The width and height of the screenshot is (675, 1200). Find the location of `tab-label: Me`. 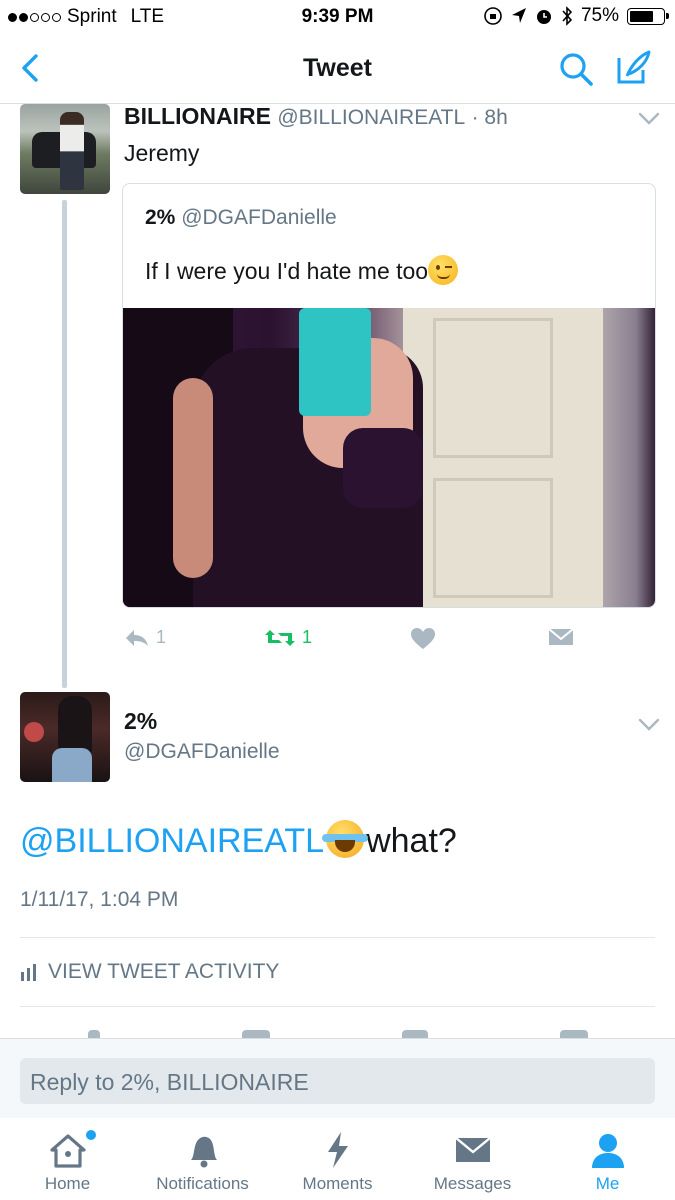

tab-label: Me is located at coordinates (607, 1183).